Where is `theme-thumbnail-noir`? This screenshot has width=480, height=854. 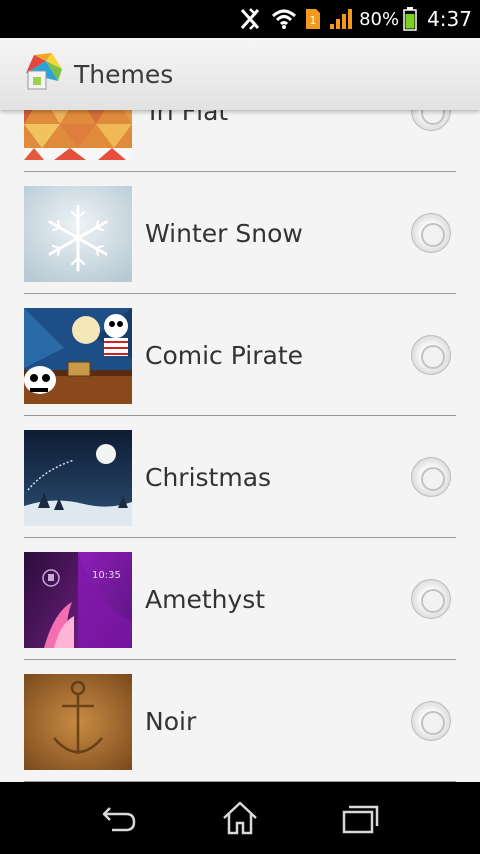
theme-thumbnail-noir is located at coordinates (78, 722).